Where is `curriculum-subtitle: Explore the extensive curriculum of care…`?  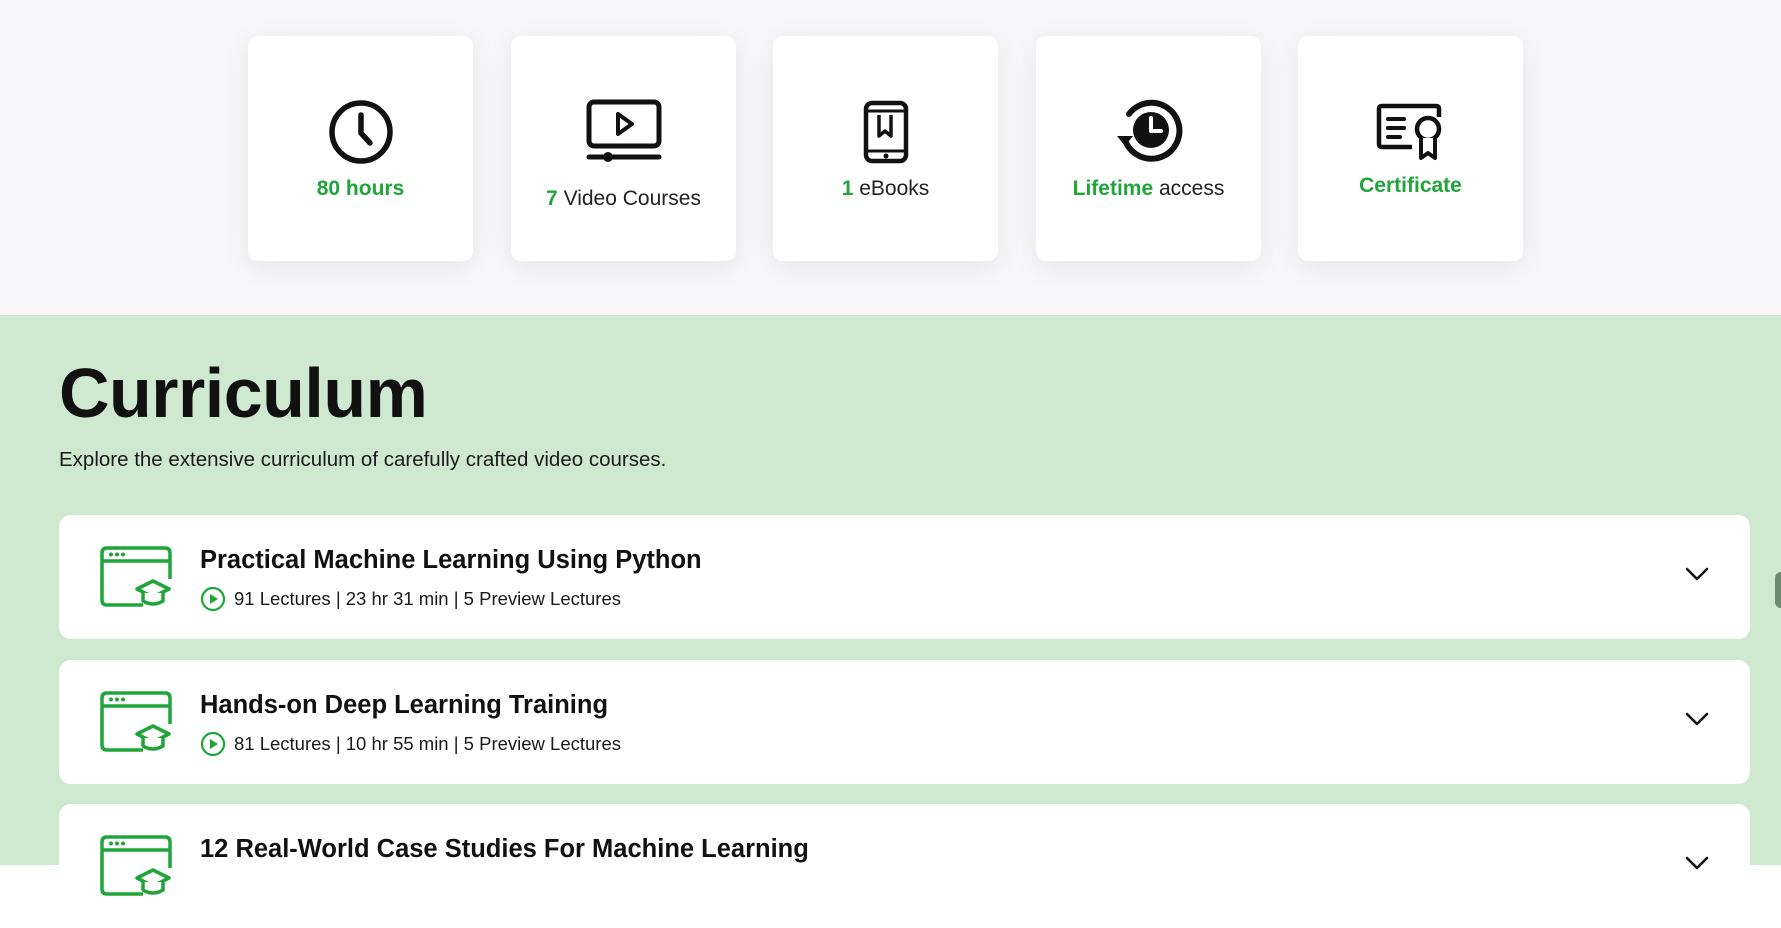
curriculum-subtitle: Explore the extensive curriculum of care… is located at coordinates (363, 459).